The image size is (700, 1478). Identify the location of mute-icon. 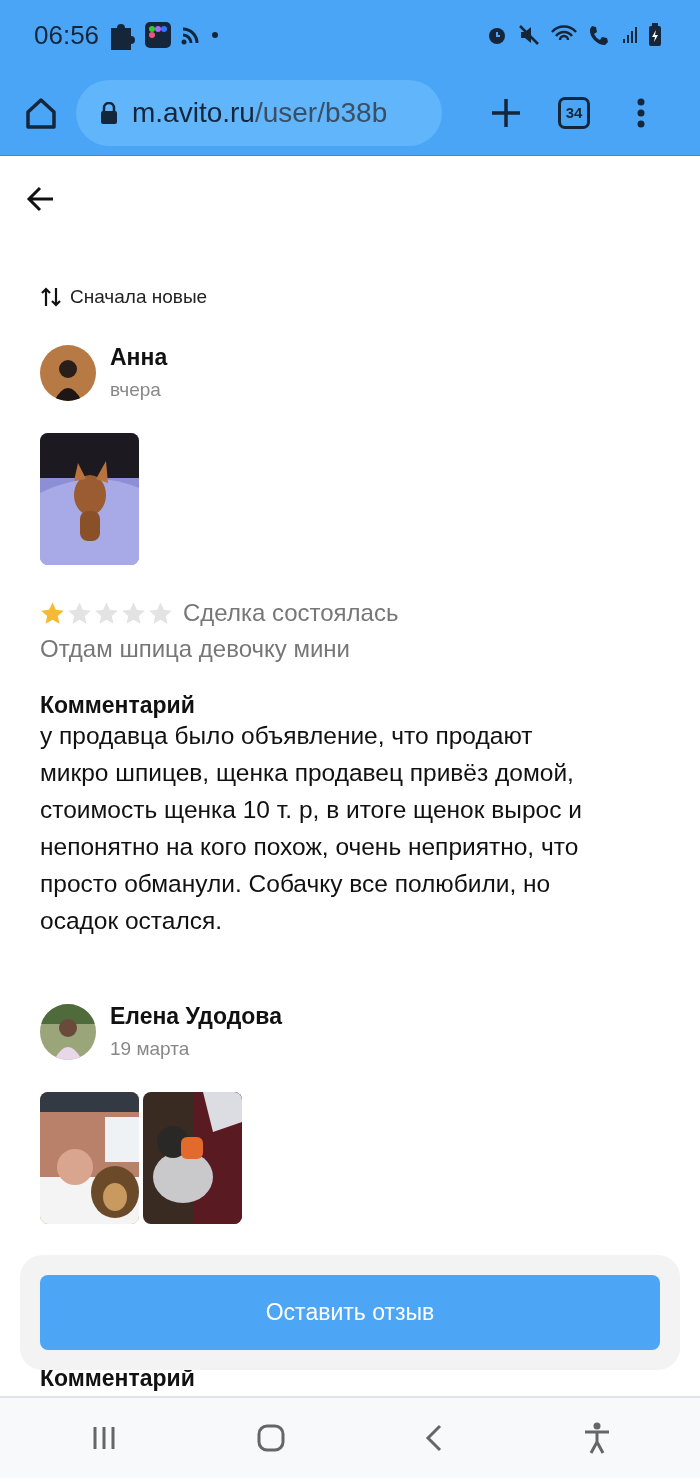
(529, 35).